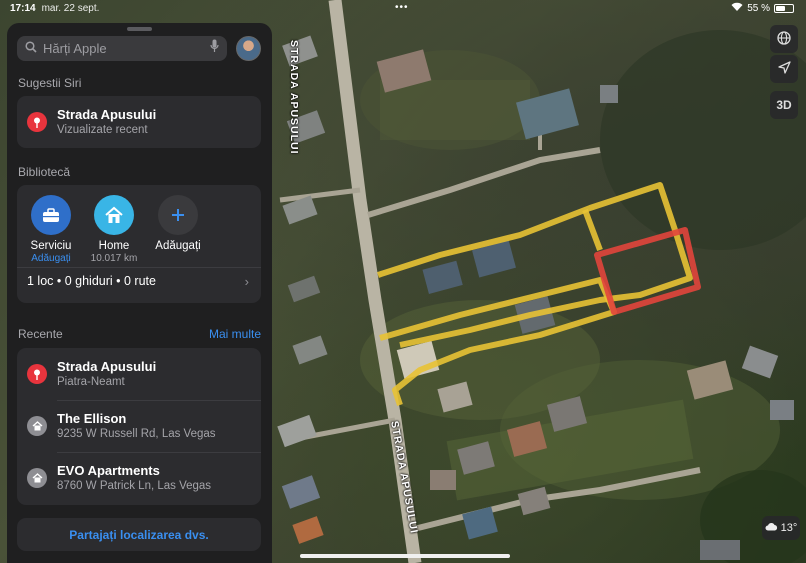  Describe the element at coordinates (294, 97) in the screenshot. I see `street-label-apusului-top: STRADA APUSULUI` at that location.